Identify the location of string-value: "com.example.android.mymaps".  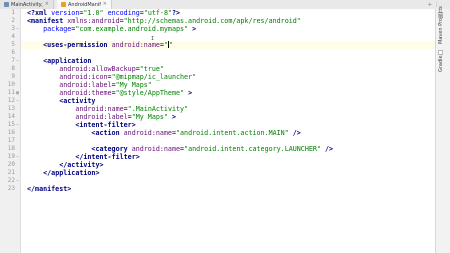
(132, 29).